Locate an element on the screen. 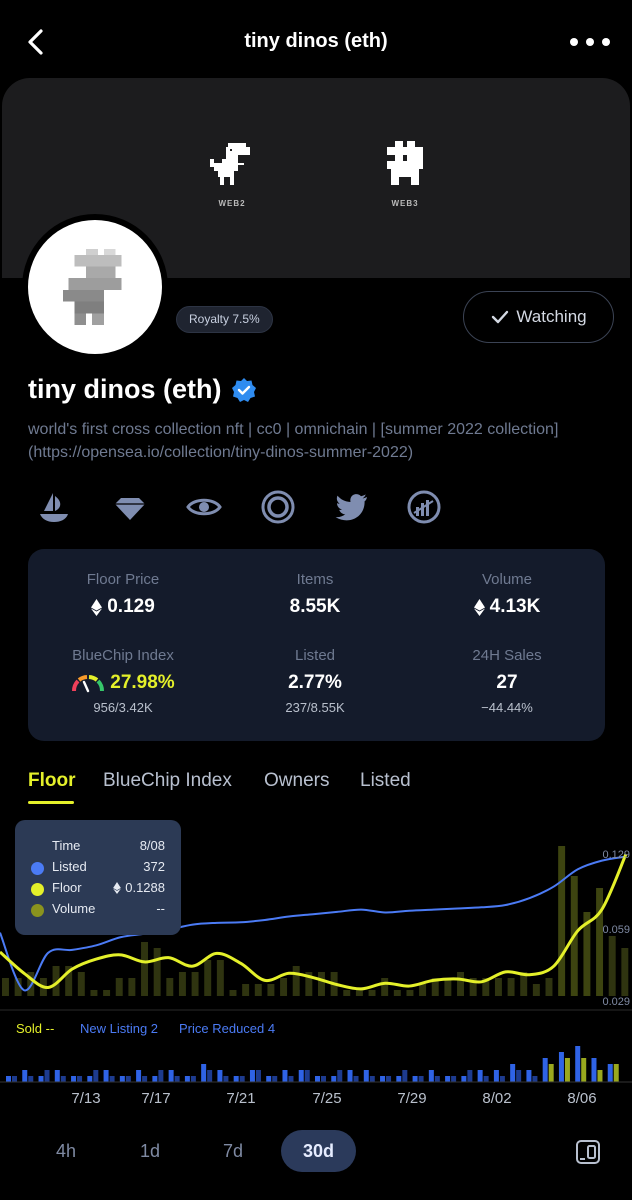  period-4h: 4h is located at coordinates (66, 1151).